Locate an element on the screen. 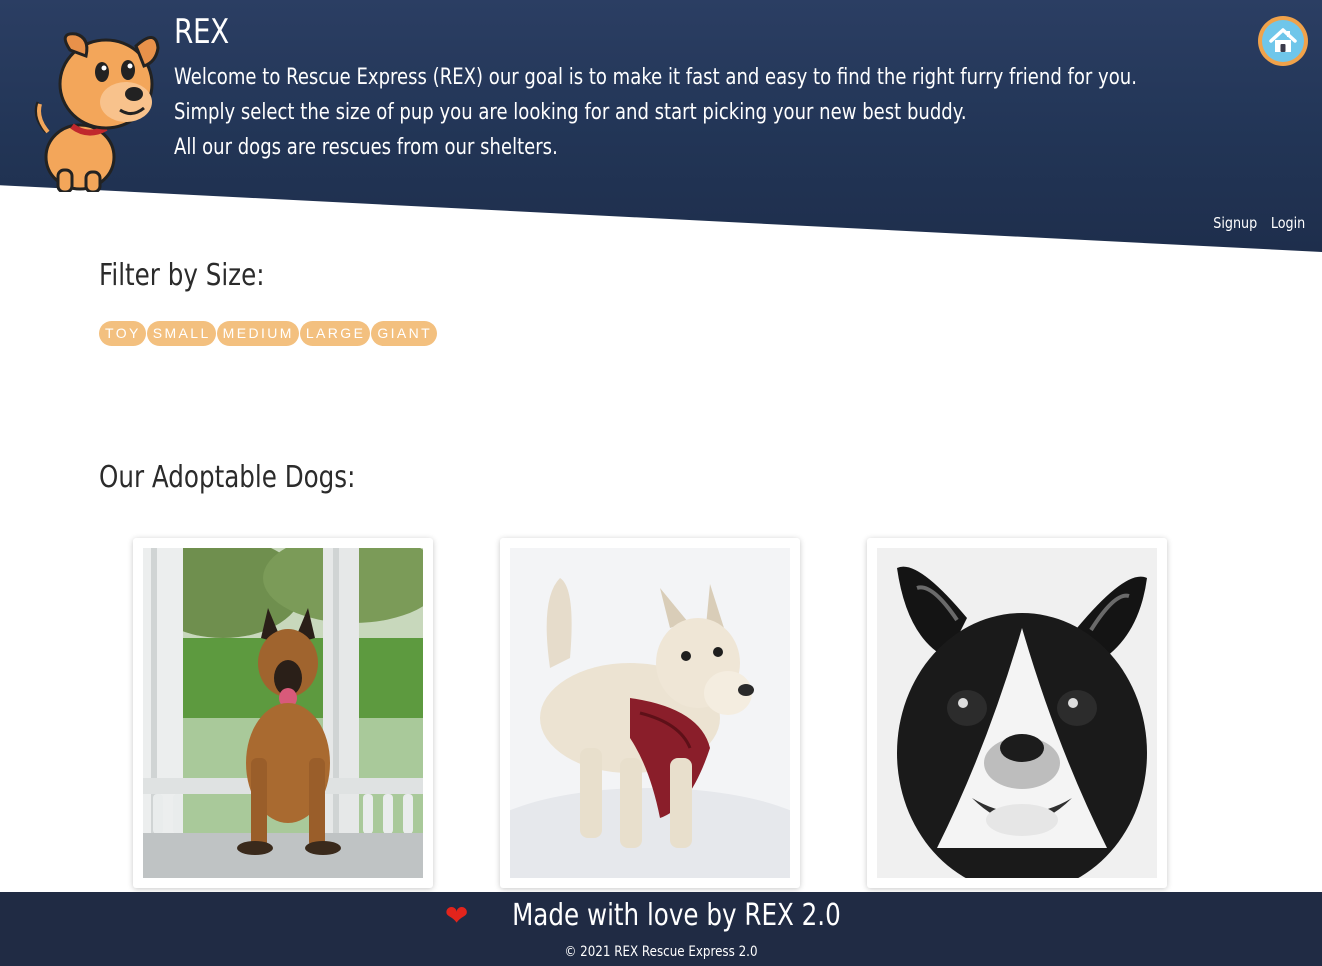 The height and width of the screenshot is (966, 1322). footer-tagline-text: Made with love by REX 2.0 is located at coordinates (677, 915).